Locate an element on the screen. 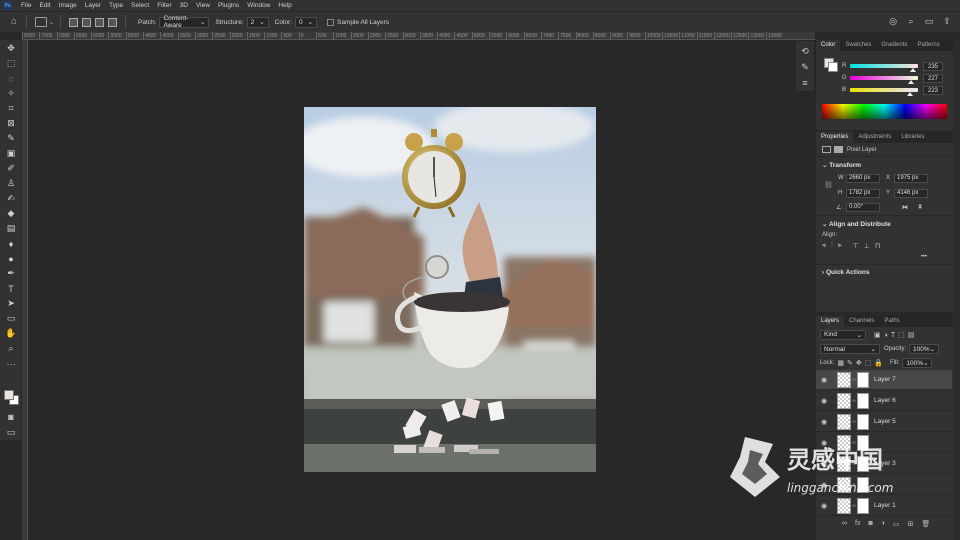  color-spectrum is located at coordinates (884, 111).